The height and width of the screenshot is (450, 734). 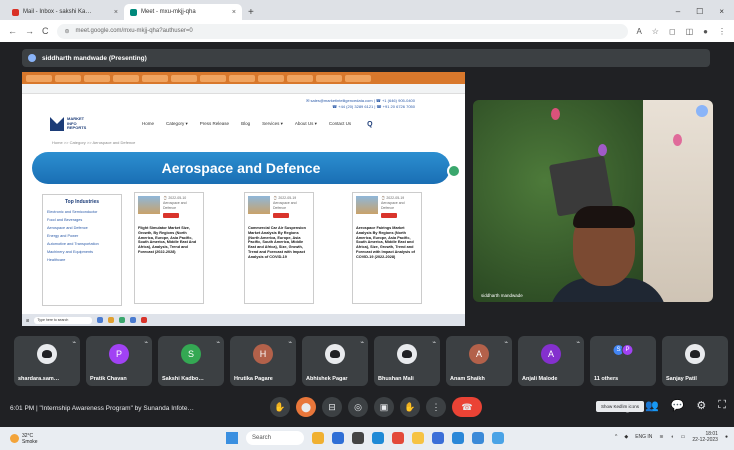 I want to click on presenter-video: siddharth mandwade, so click(x=593, y=201).